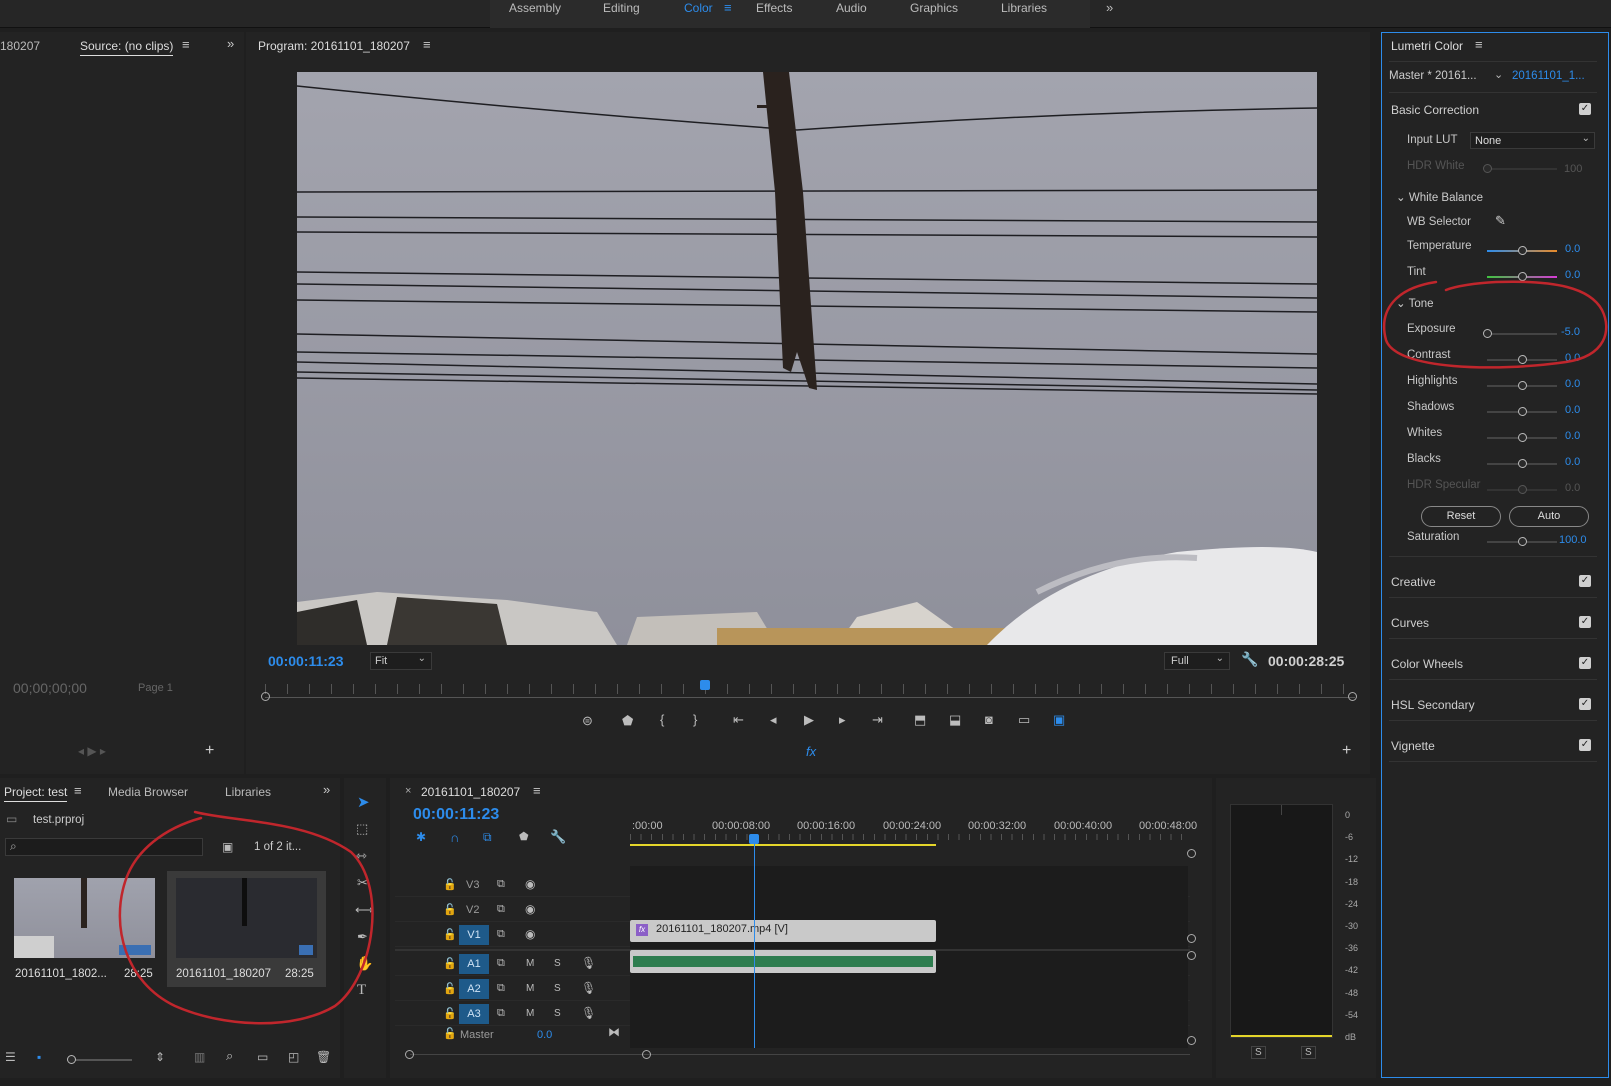 The width and height of the screenshot is (1611, 1086). Describe the element at coordinates (1346, 751) in the screenshot. I see `program-add-button-icon: +` at that location.